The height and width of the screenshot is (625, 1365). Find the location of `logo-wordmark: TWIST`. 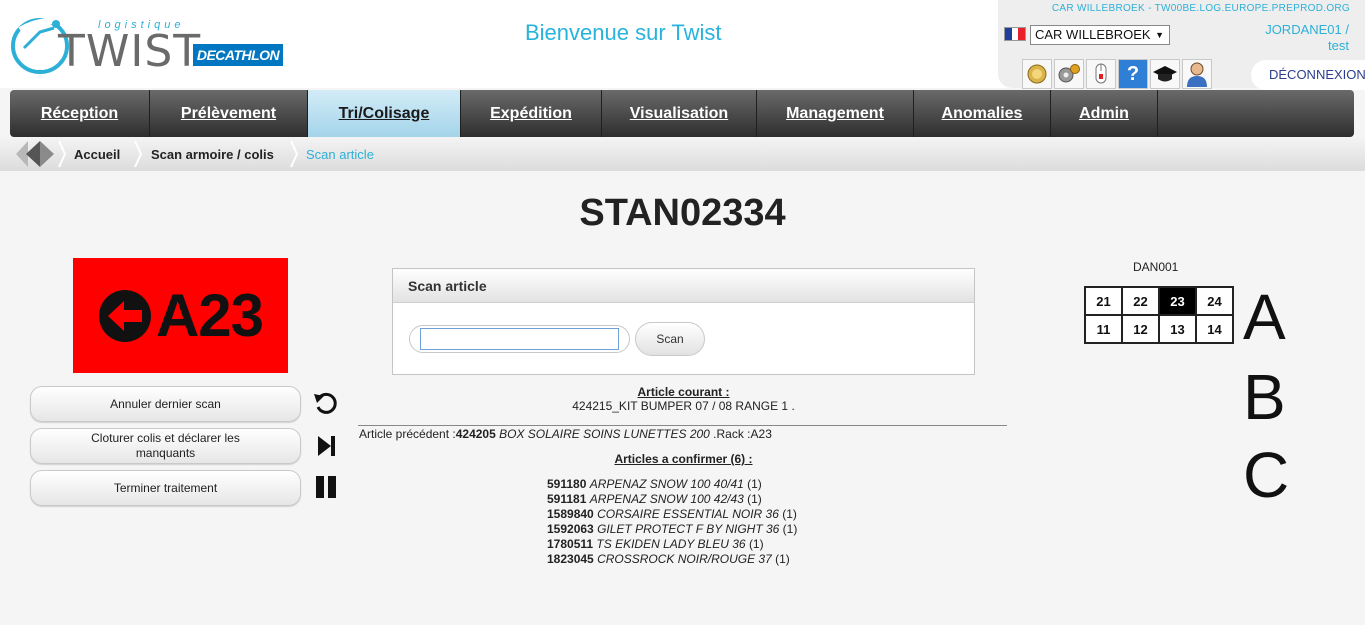

logo-wordmark: TWIST is located at coordinates (130, 51).